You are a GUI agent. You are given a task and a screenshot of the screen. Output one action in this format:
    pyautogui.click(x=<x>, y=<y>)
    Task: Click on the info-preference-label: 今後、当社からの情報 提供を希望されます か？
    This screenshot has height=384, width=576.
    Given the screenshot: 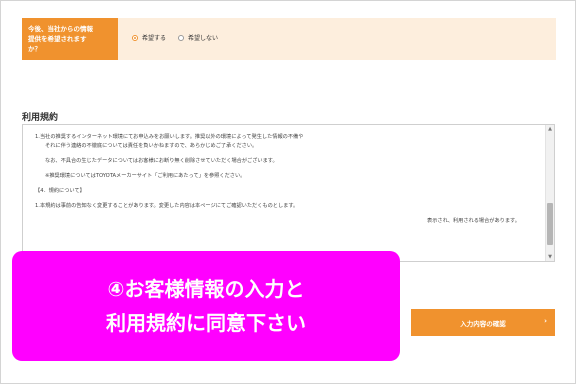 What is the action you would take?
    pyautogui.click(x=70, y=39)
    